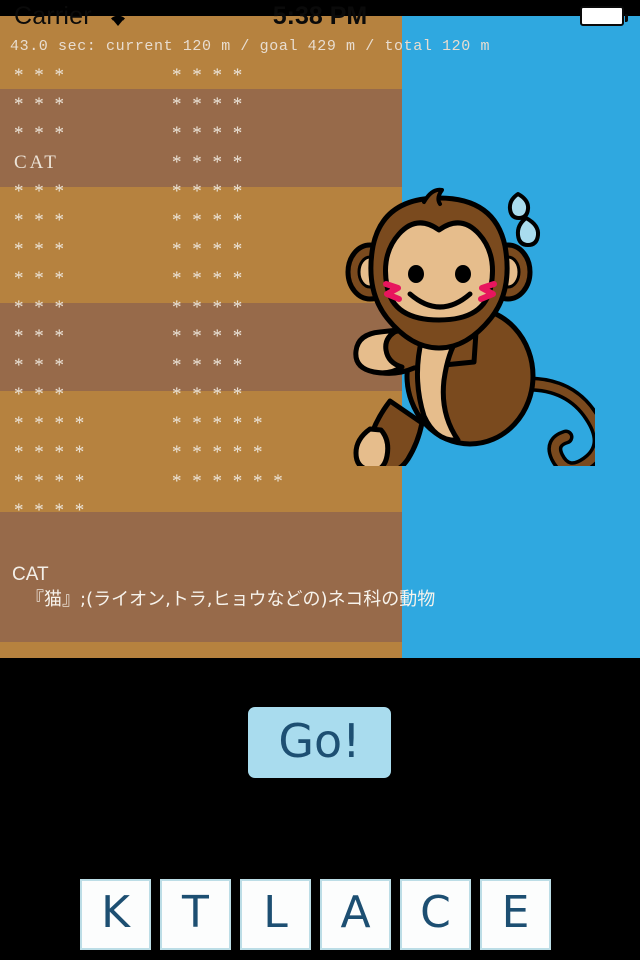 This screenshot has height=960, width=640. I want to click on go-button-label: Go!, so click(319, 740).